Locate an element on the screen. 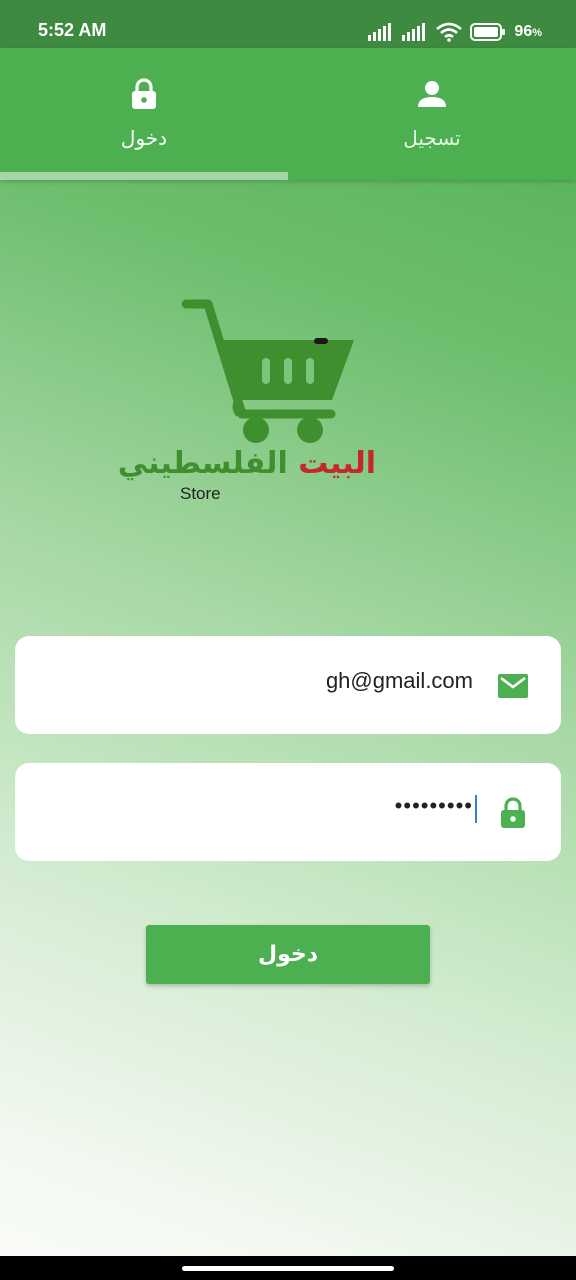 The height and width of the screenshot is (1280, 576). login-button: دخول is located at coordinates (288, 954).